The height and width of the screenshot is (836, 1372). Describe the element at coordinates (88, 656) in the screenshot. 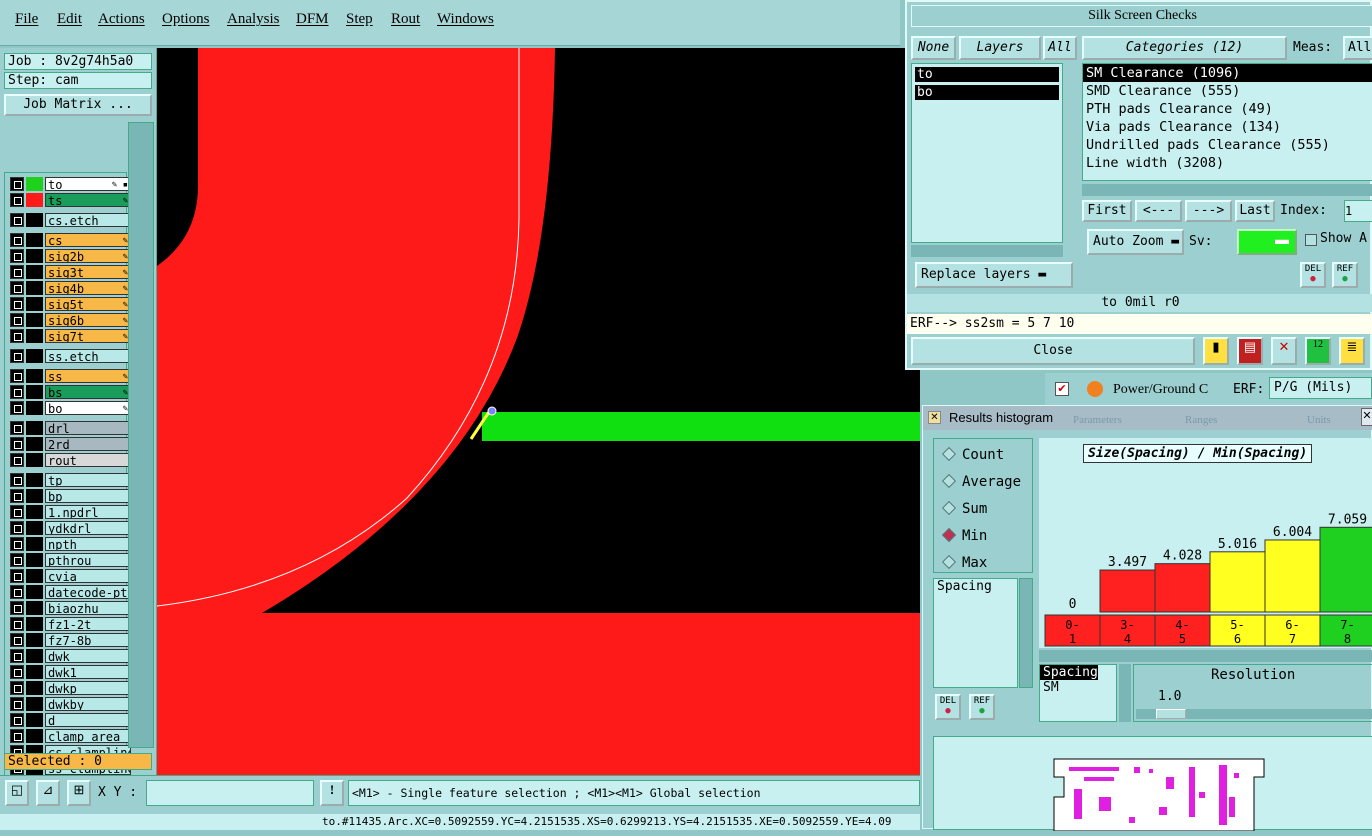

I see `layer-name-dwk: dwk` at that location.